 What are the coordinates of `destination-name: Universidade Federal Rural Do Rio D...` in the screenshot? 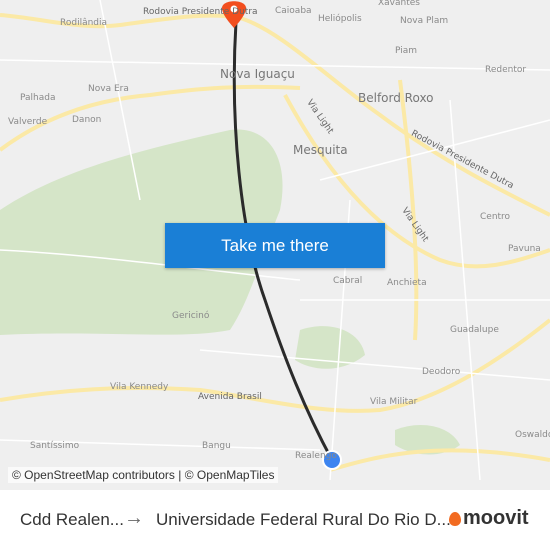 It's located at (303, 519).